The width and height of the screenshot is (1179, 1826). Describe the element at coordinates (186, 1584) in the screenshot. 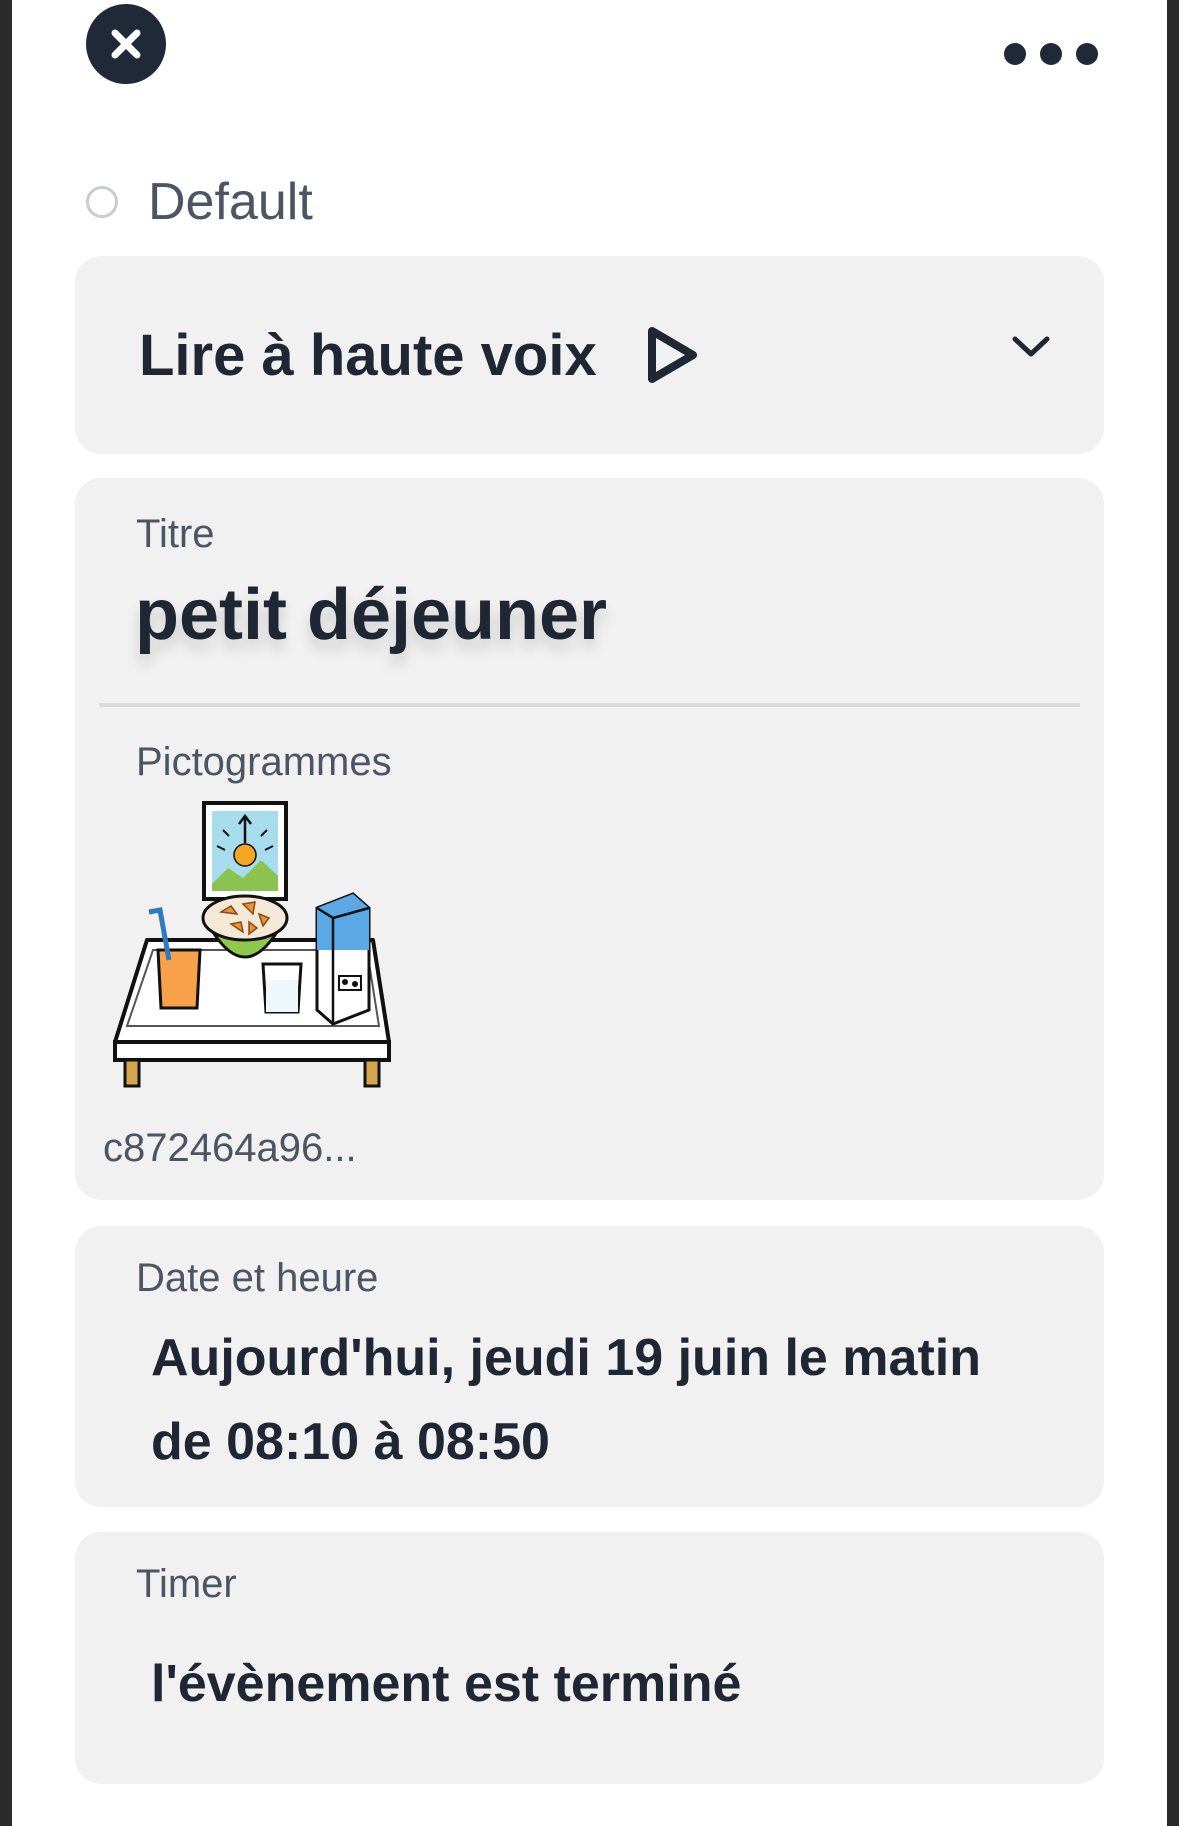

I see `timer-label: Timer` at that location.